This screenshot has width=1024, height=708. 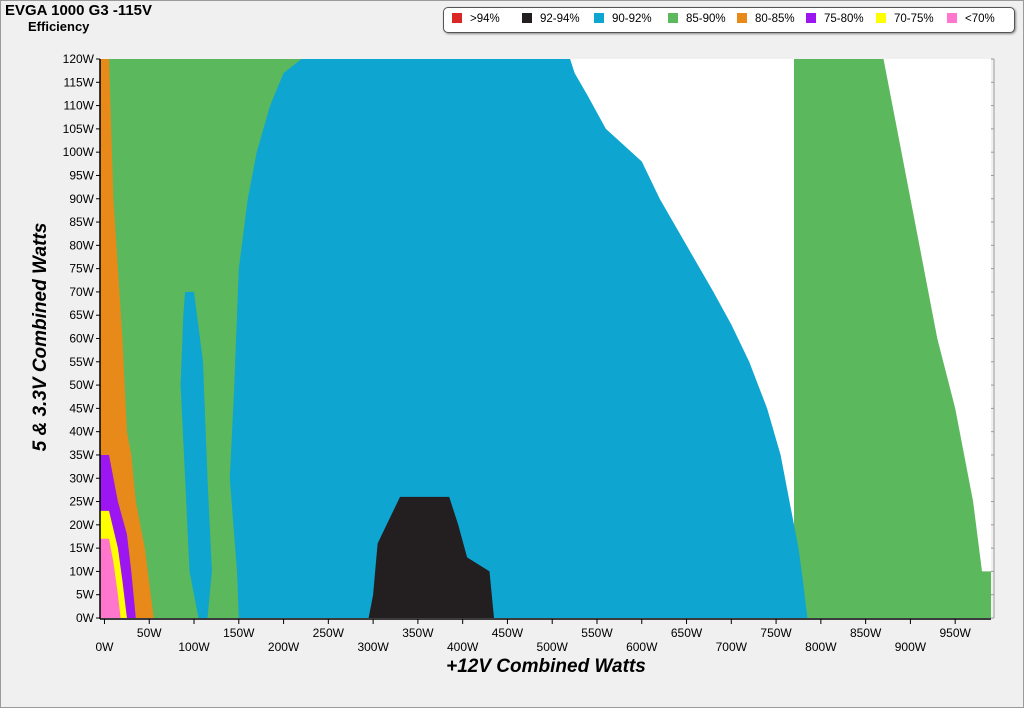 What do you see at coordinates (373, 647) in the screenshot?
I see `x-tick-label: 300W` at bounding box center [373, 647].